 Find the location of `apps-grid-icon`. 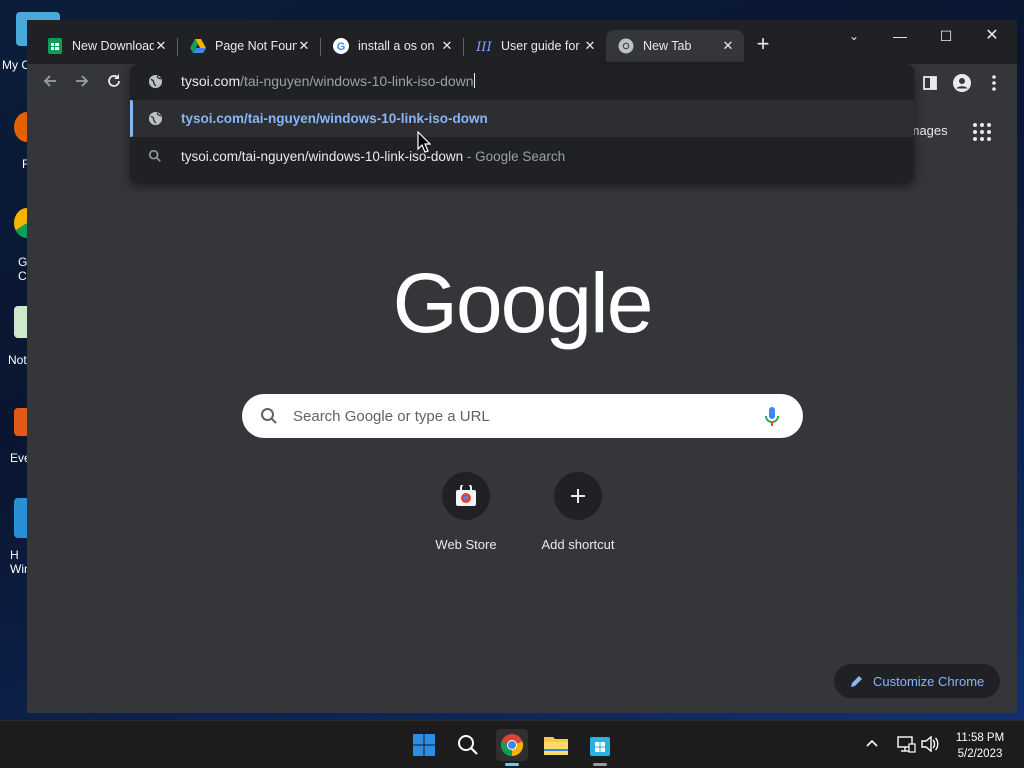

apps-grid-icon is located at coordinates (982, 134).